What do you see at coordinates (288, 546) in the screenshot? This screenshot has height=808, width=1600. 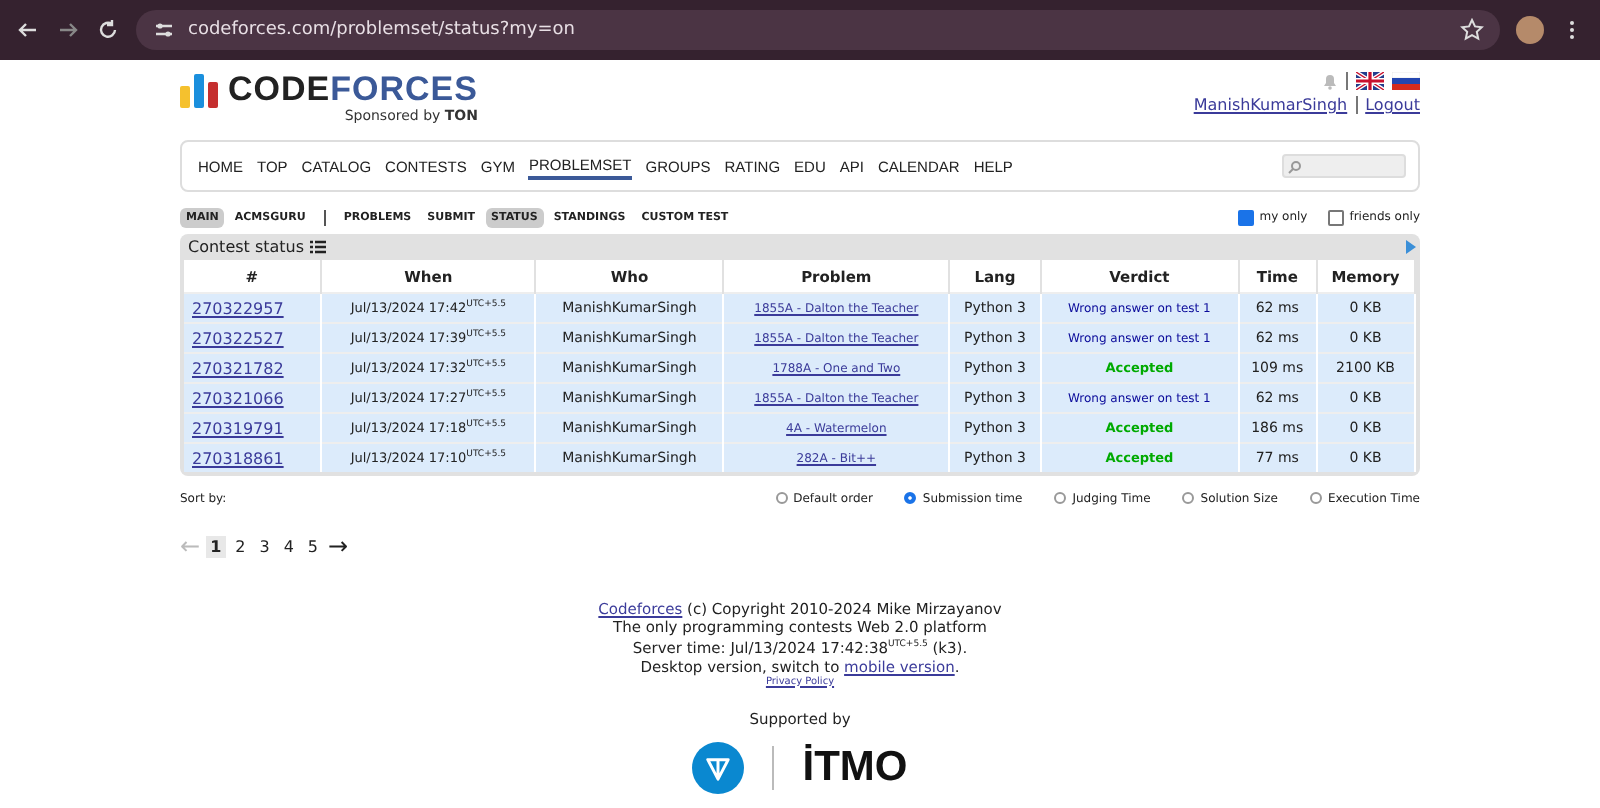 I see `page-link: 4` at bounding box center [288, 546].